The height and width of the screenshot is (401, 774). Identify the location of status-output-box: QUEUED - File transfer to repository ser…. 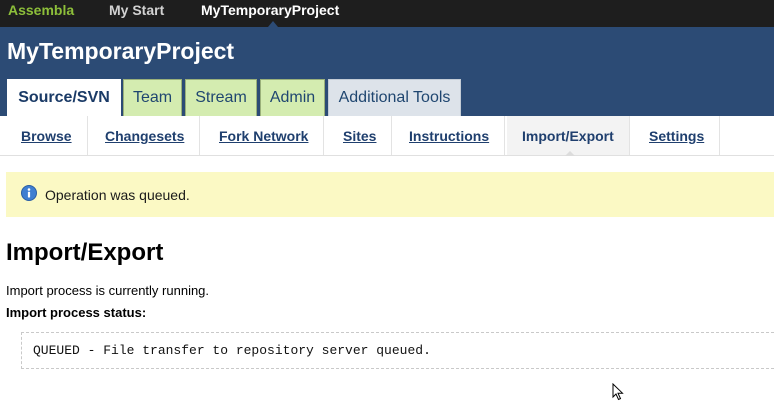
(397, 350).